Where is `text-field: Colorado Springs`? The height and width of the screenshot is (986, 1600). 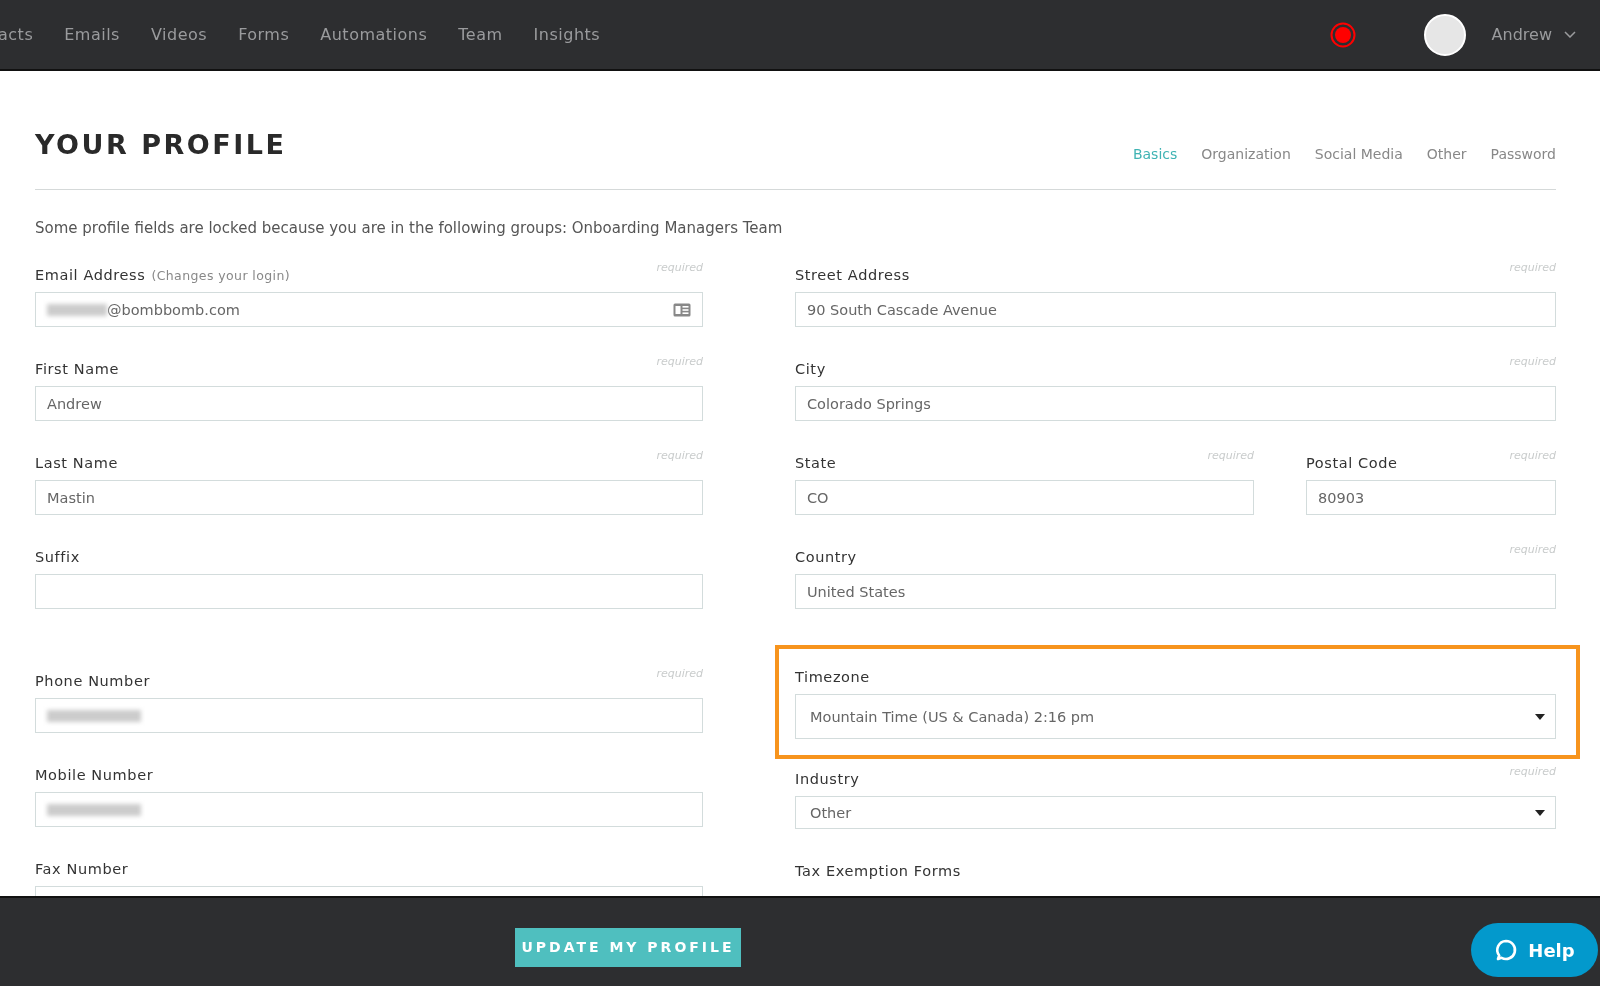 text-field: Colorado Springs is located at coordinates (1175, 403).